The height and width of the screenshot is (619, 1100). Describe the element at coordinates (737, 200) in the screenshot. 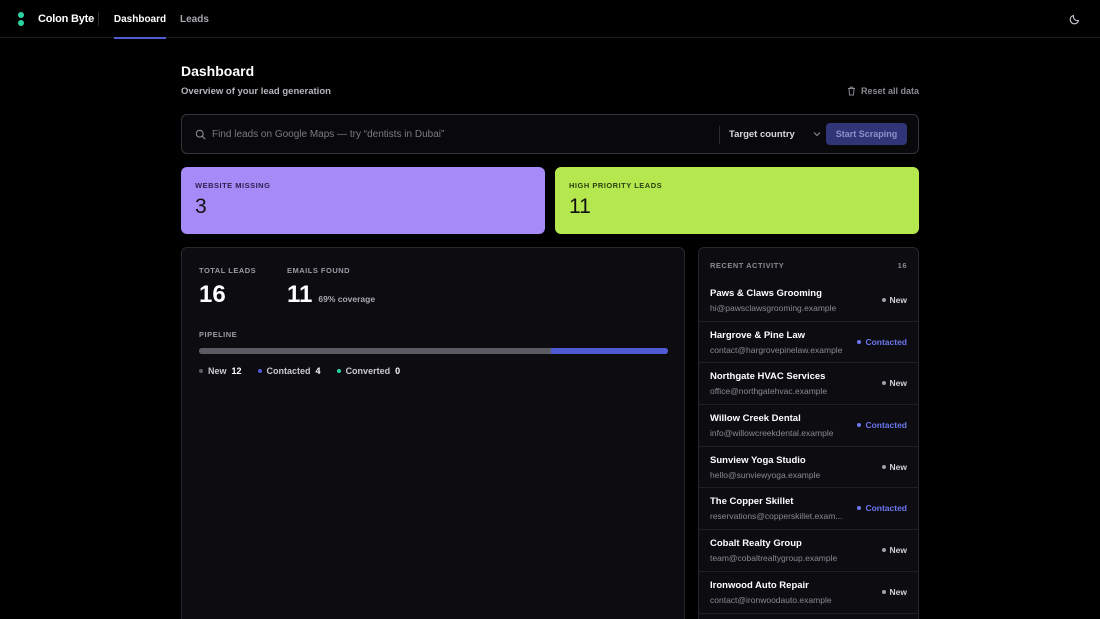

I see `high-priority-leads-card: HIGH PRIORITY LEADS 11` at that location.